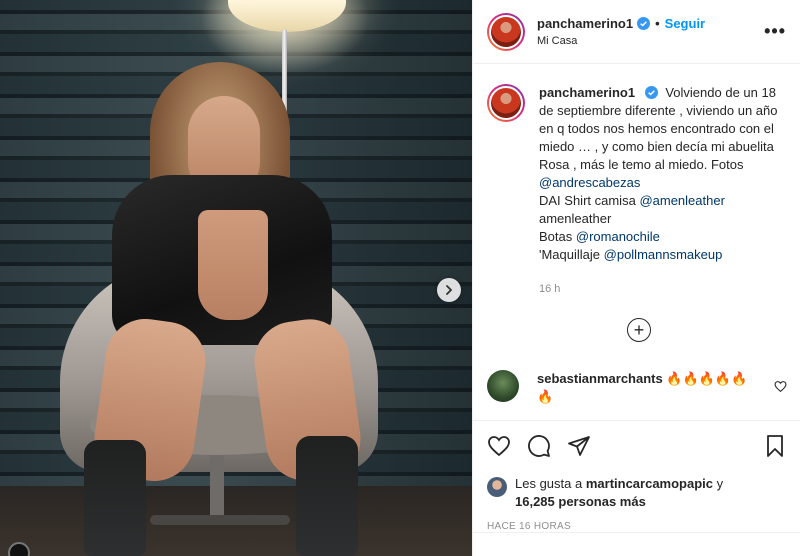  What do you see at coordinates (575, 218) in the screenshot?
I see `caption-body-3: amenleather` at bounding box center [575, 218].